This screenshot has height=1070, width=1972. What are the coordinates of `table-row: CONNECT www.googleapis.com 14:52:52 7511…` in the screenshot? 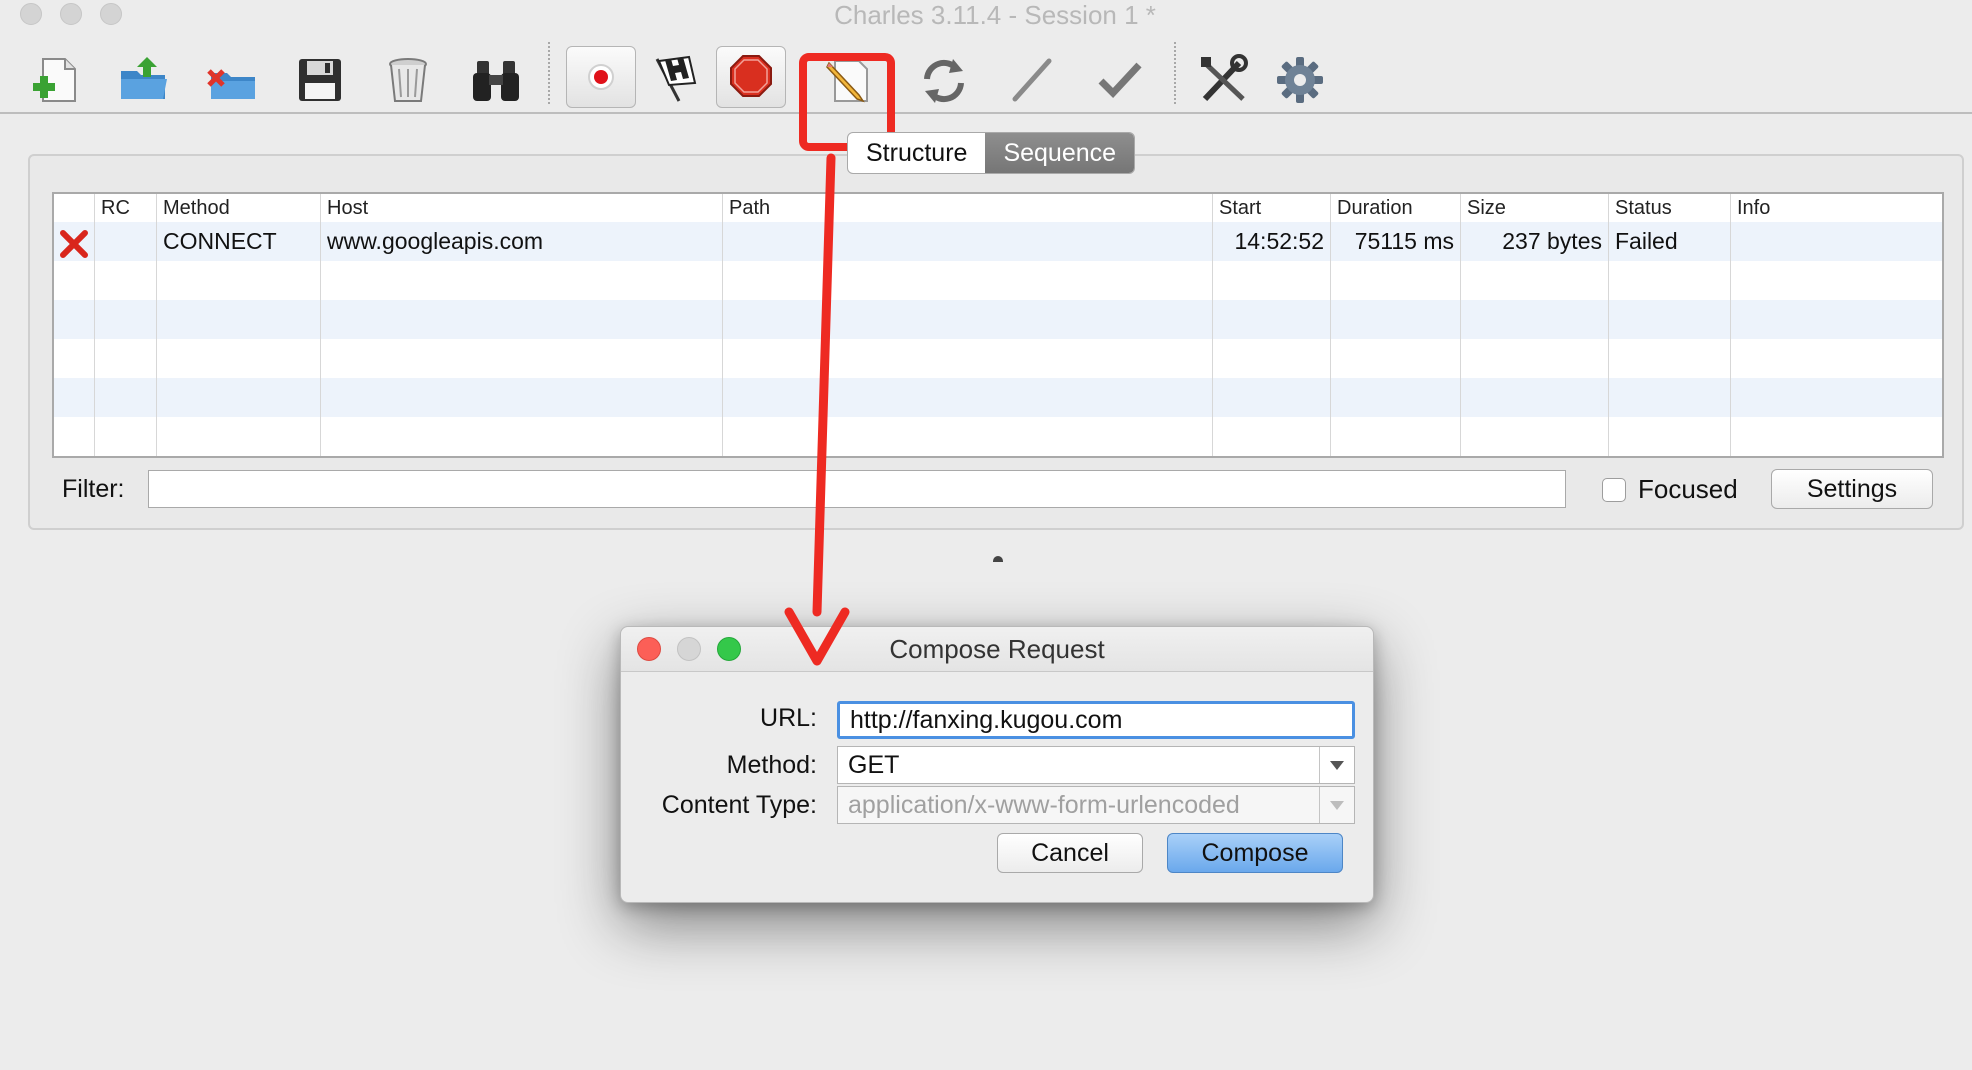 It's located at (998, 241).